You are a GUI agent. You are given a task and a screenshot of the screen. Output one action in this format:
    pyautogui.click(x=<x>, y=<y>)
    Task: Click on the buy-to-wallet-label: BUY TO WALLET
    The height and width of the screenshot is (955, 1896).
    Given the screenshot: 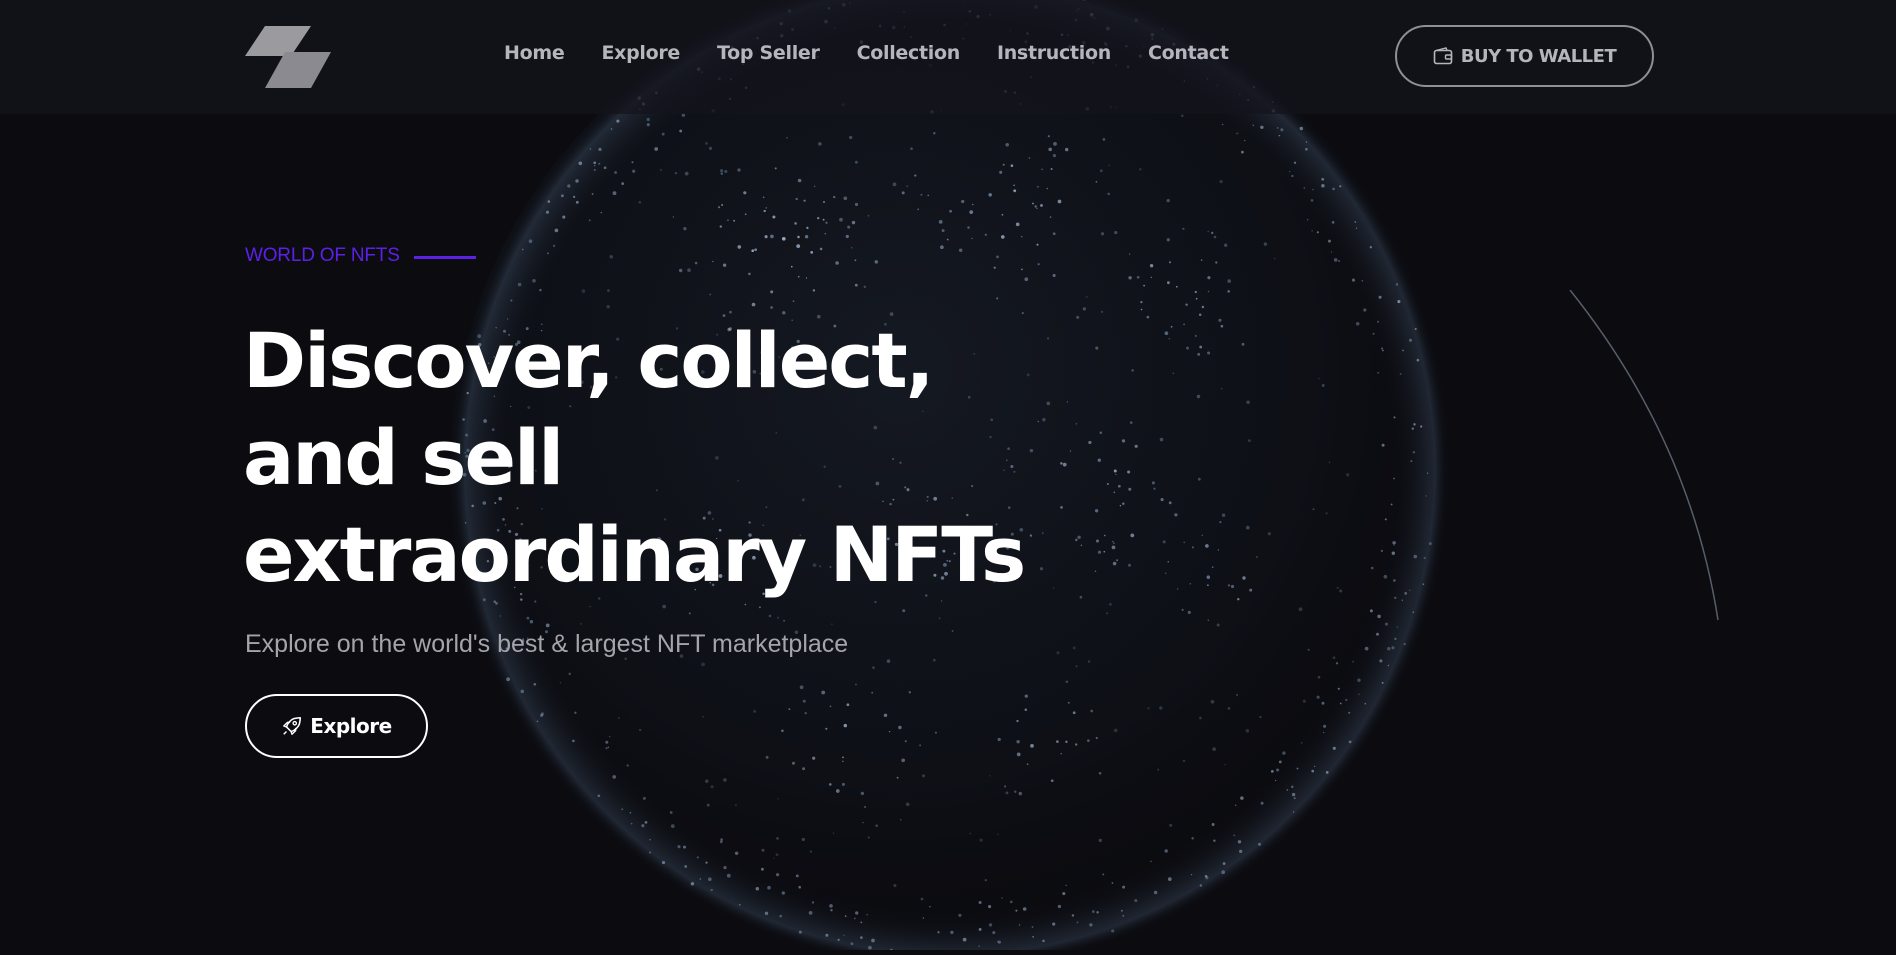 What is the action you would take?
    pyautogui.click(x=1538, y=56)
    